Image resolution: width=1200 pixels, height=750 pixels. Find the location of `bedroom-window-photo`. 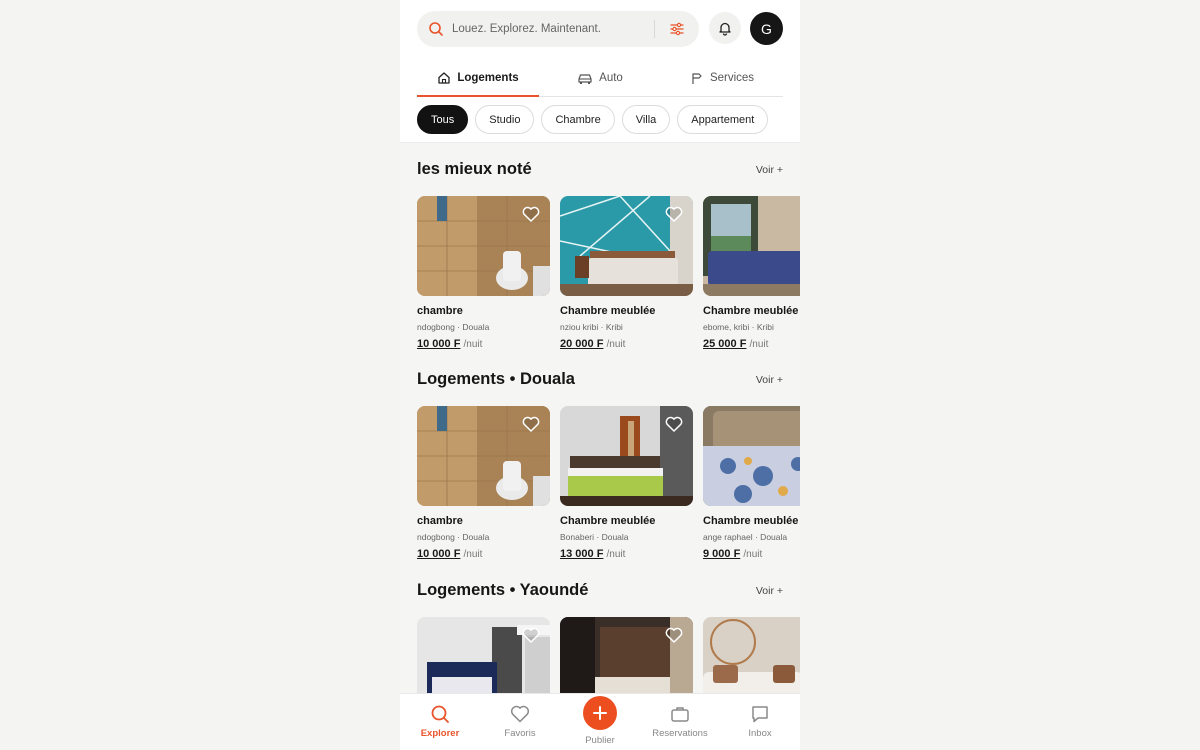

bedroom-window-photo is located at coordinates (751, 246).